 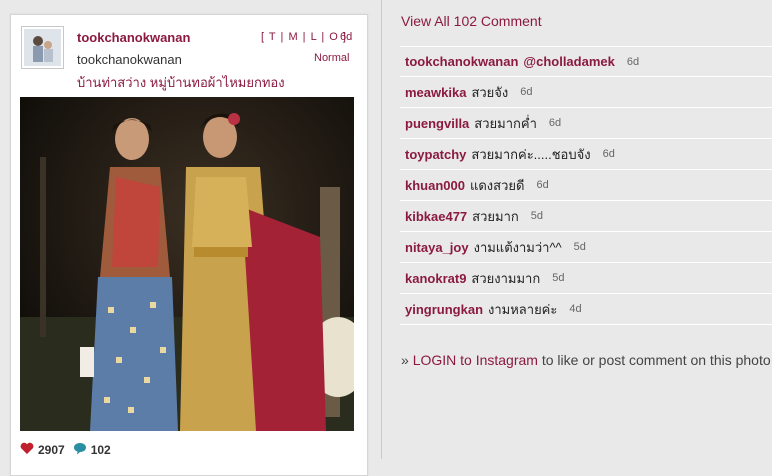 What do you see at coordinates (437, 123) in the screenshot?
I see `comment-username: puengvilla` at bounding box center [437, 123].